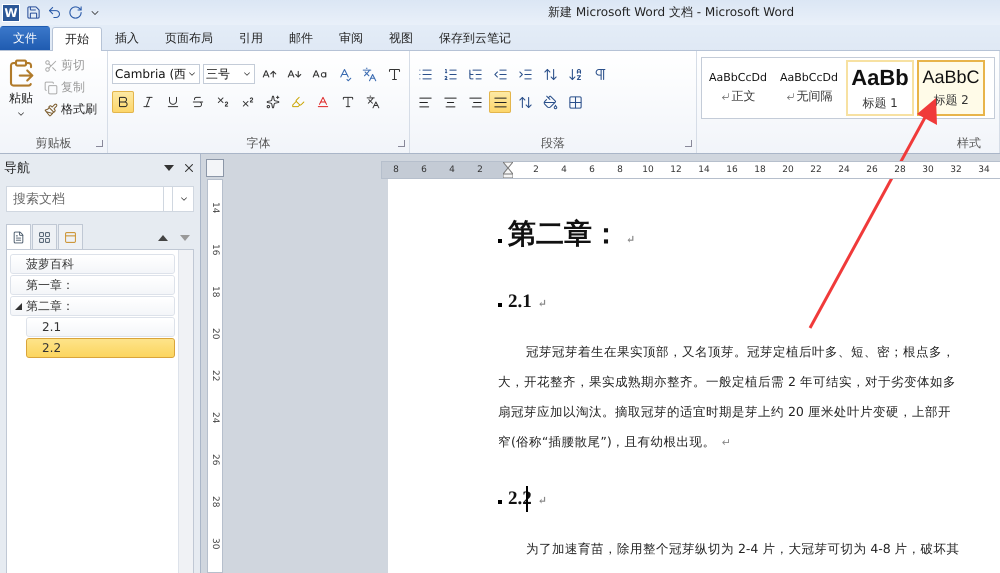 The width and height of the screenshot is (1000, 573). What do you see at coordinates (100, 327) in the screenshot?
I see `heading-item: 2.1` at bounding box center [100, 327].